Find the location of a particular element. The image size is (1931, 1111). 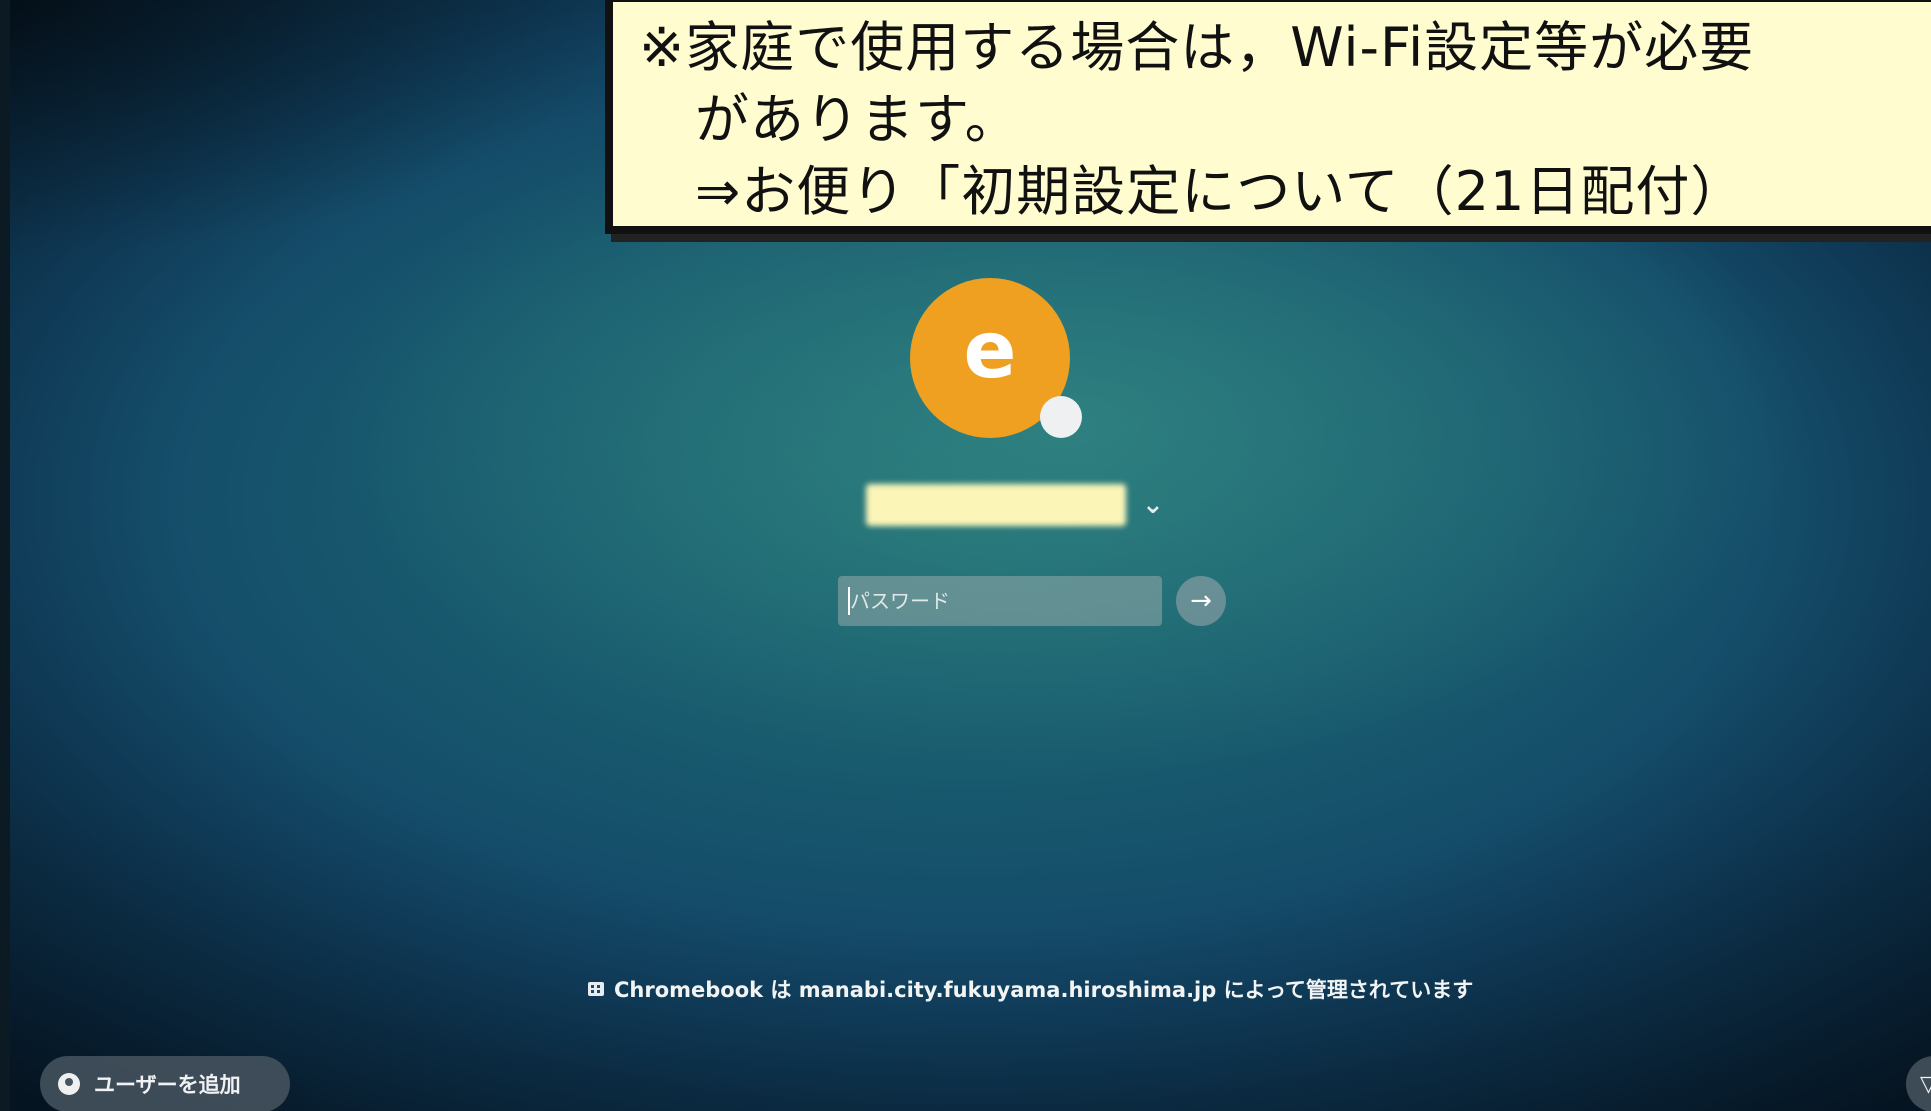

wifi-status-button: ▽ is located at coordinates (1918, 1083).